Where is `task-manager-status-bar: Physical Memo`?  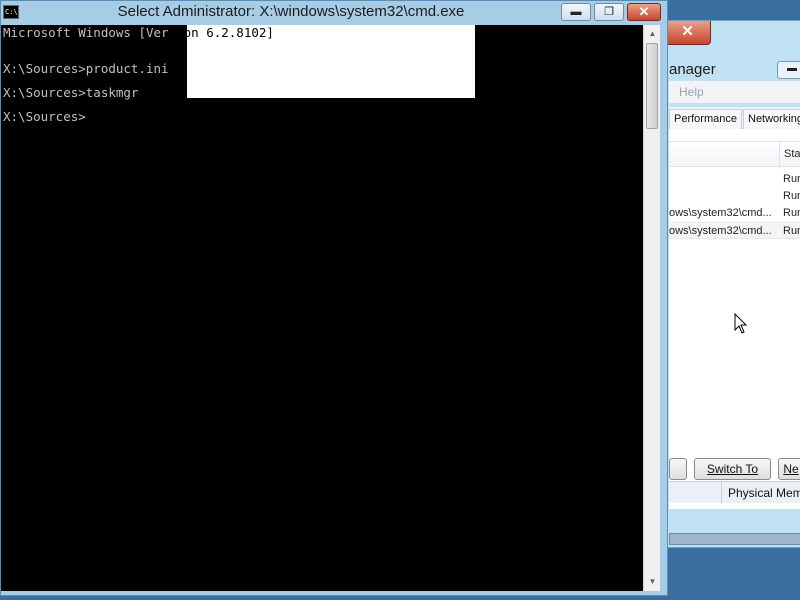 task-manager-status-bar: Physical Memo is located at coordinates (734, 492).